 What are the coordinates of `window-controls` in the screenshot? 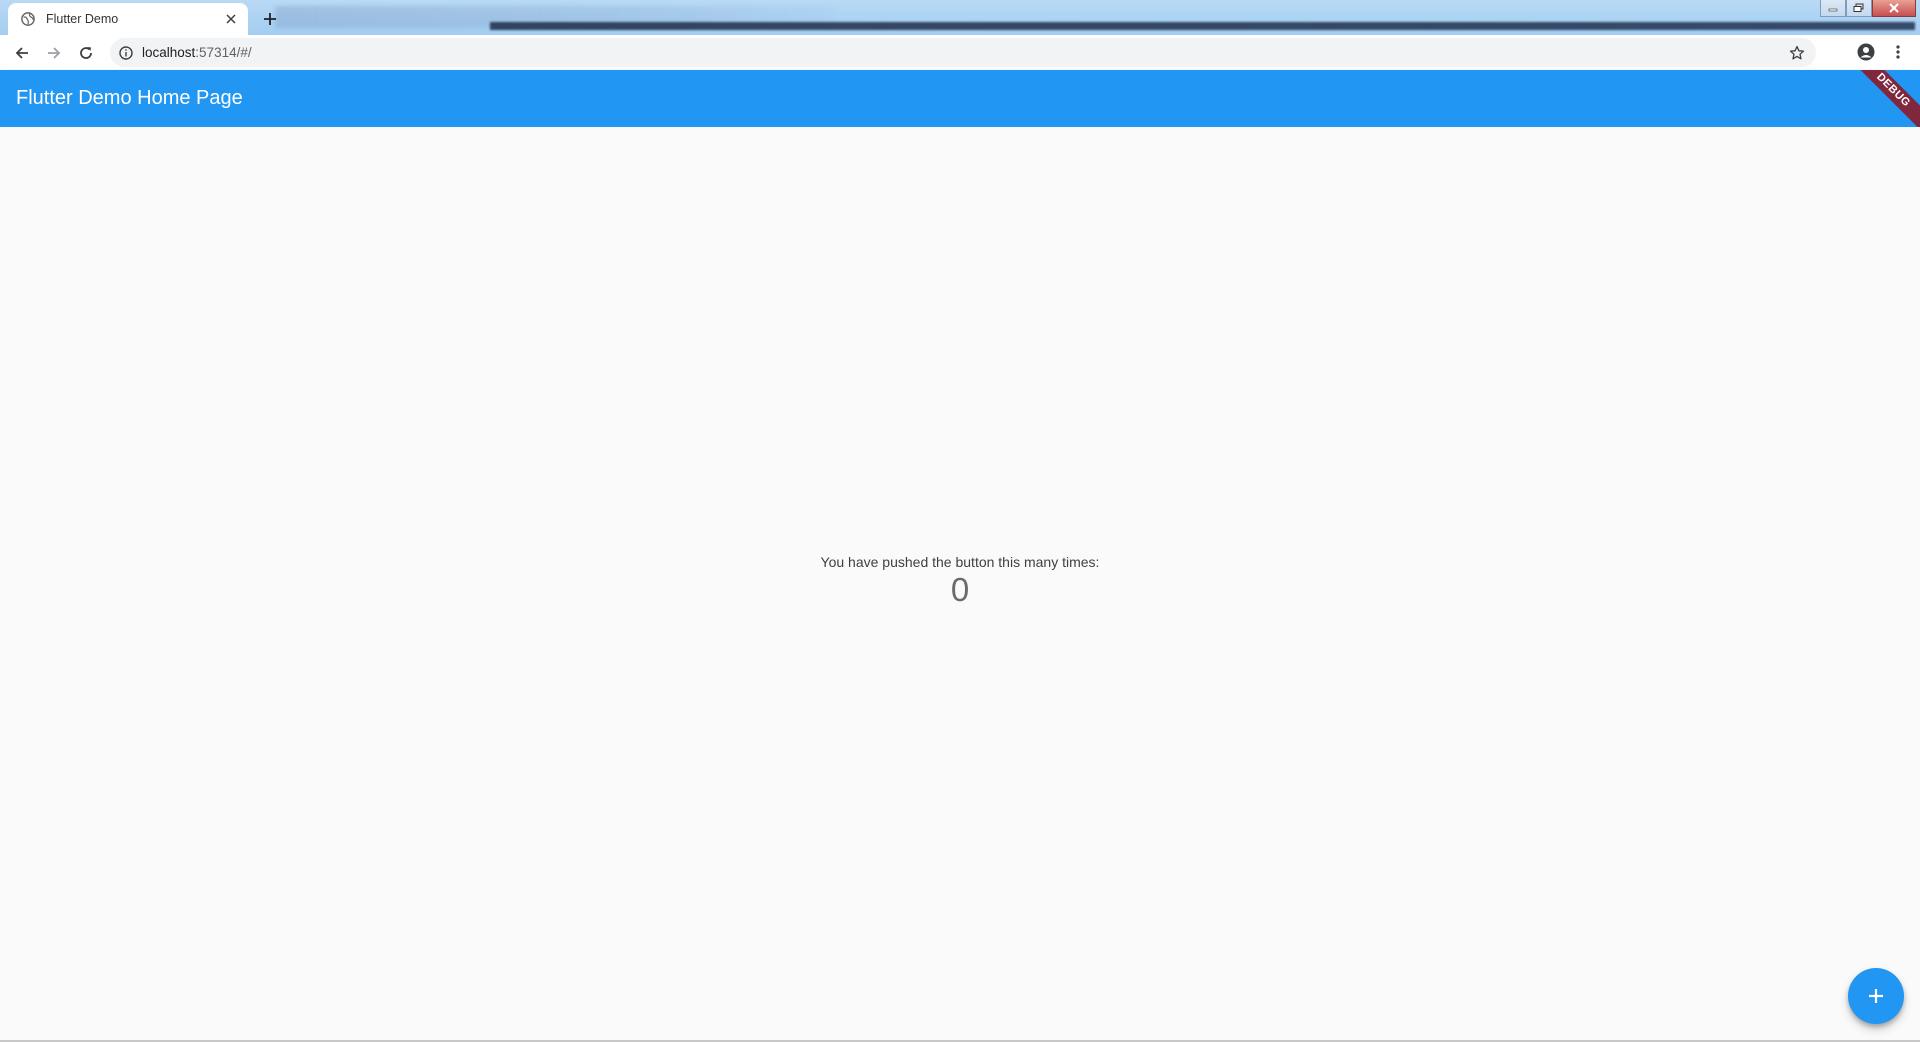 It's located at (1868, 8).